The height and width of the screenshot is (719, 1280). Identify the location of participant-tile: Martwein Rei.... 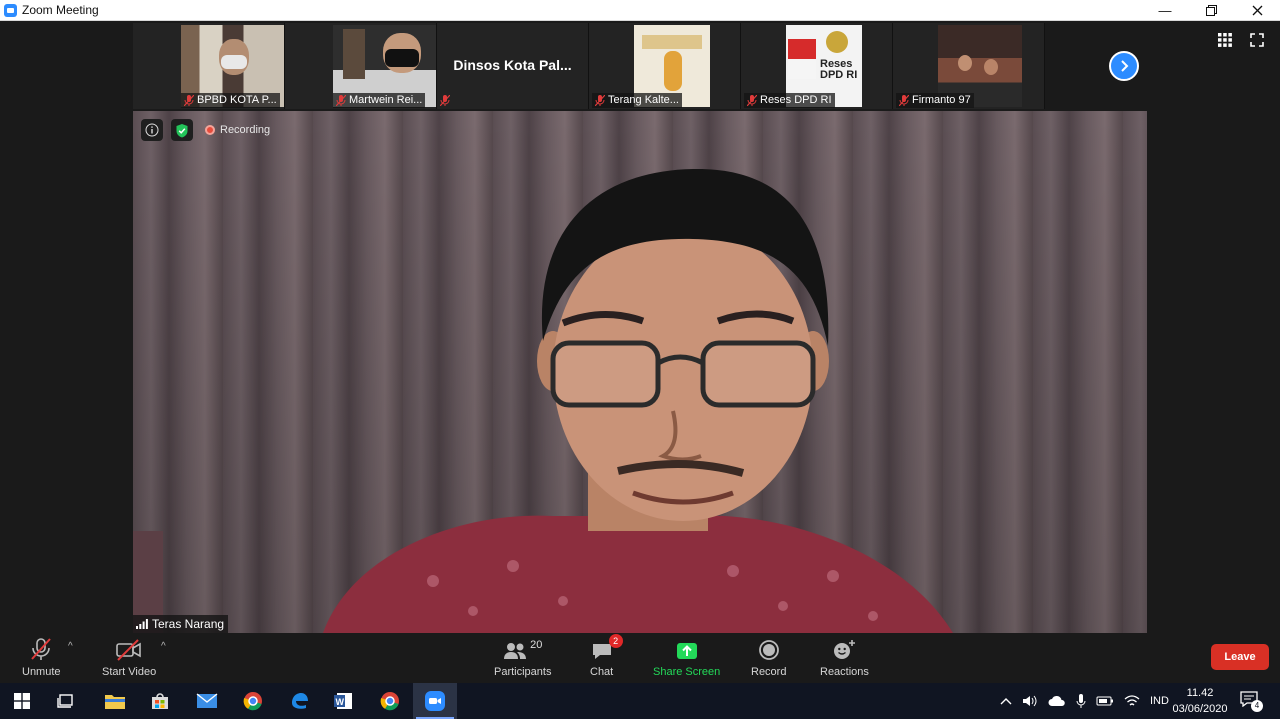
(361, 66).